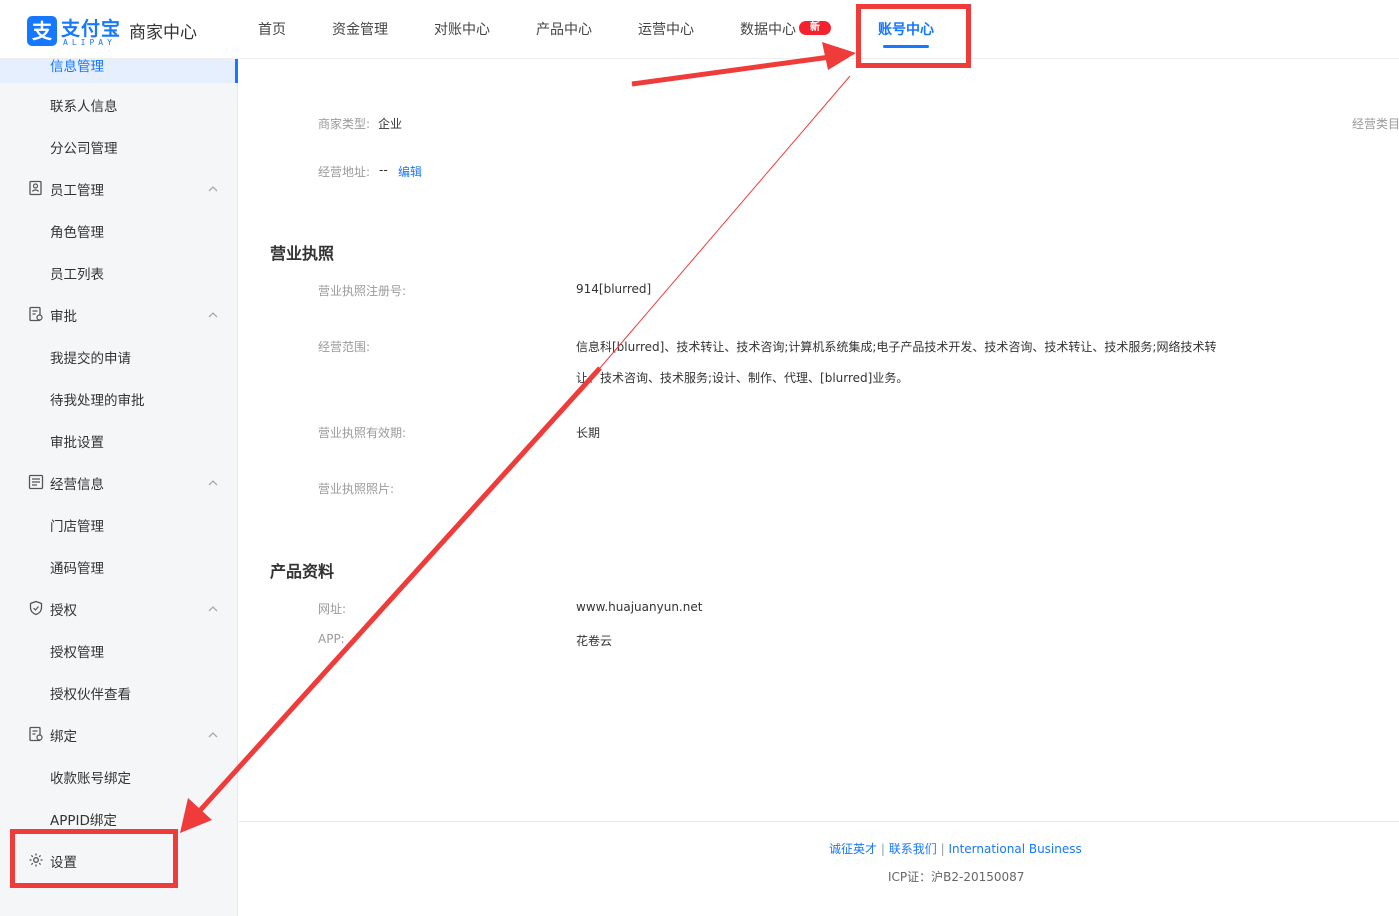 The image size is (1399, 916). What do you see at coordinates (77, 189) in the screenshot?
I see `sidebar-group-staff: 员工管理` at bounding box center [77, 189].